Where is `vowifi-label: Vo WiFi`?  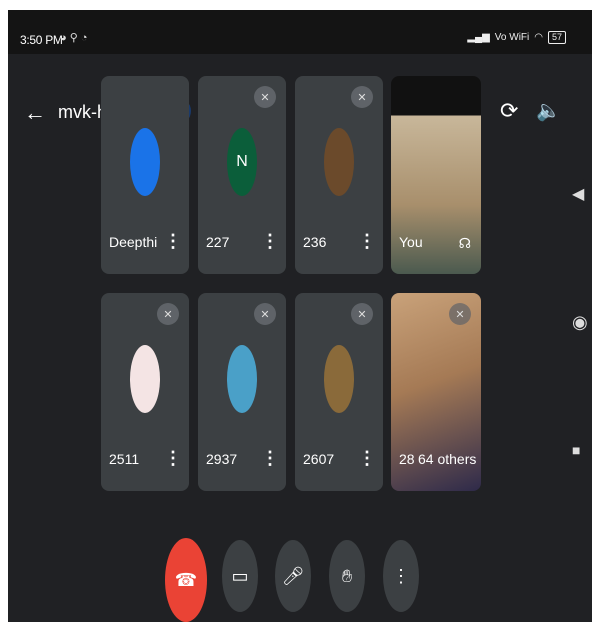
vowifi-label: Vo WiFi is located at coordinates (512, 37).